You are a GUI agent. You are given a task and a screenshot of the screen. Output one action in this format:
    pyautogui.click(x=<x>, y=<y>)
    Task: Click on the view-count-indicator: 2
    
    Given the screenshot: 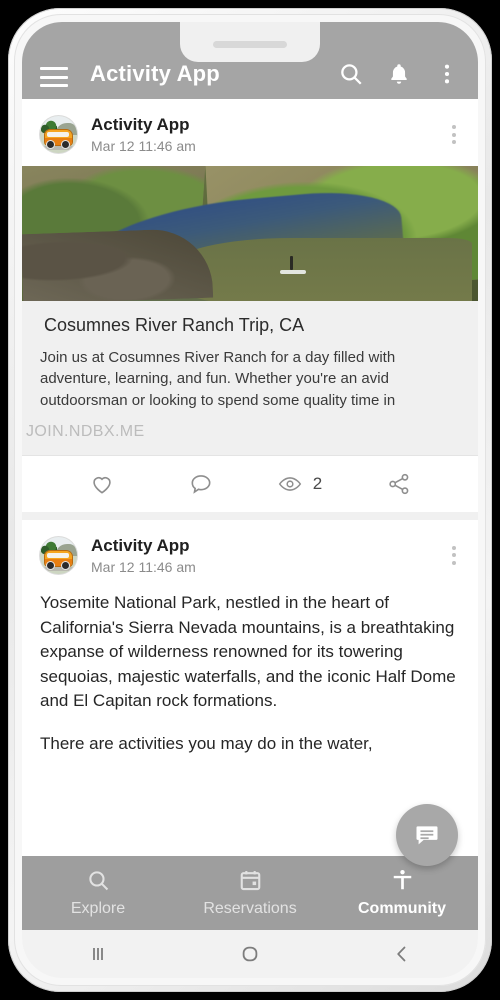 What is the action you would take?
    pyautogui.click(x=299, y=484)
    